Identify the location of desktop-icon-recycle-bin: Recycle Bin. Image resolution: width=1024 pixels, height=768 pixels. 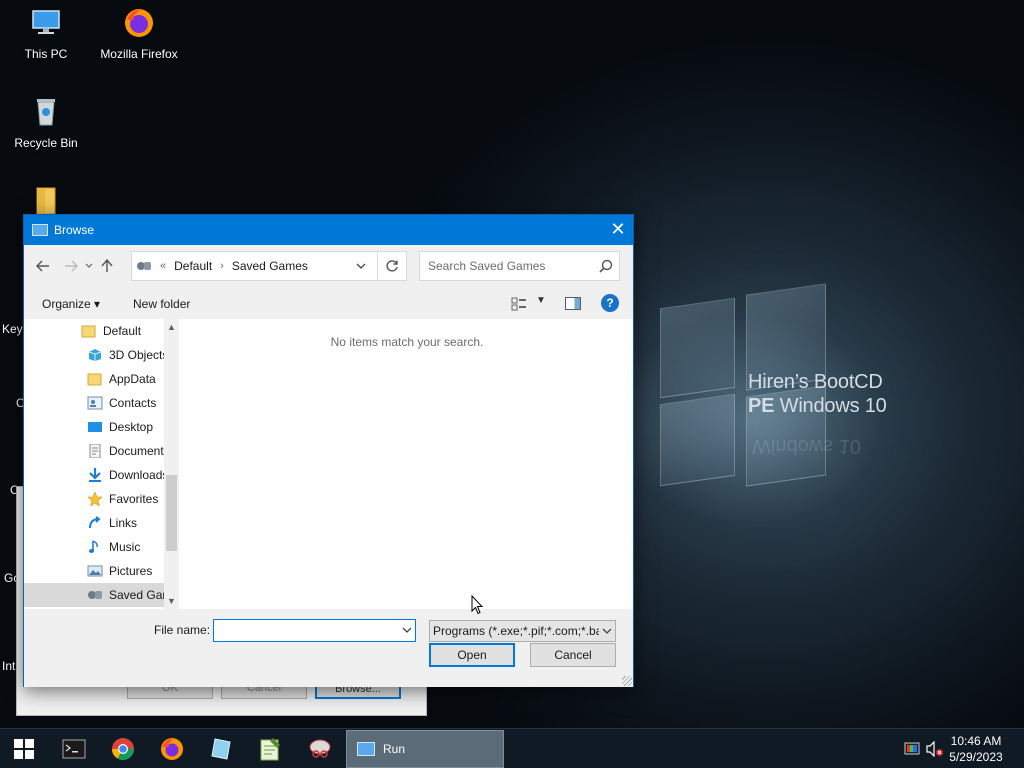
(46, 122).